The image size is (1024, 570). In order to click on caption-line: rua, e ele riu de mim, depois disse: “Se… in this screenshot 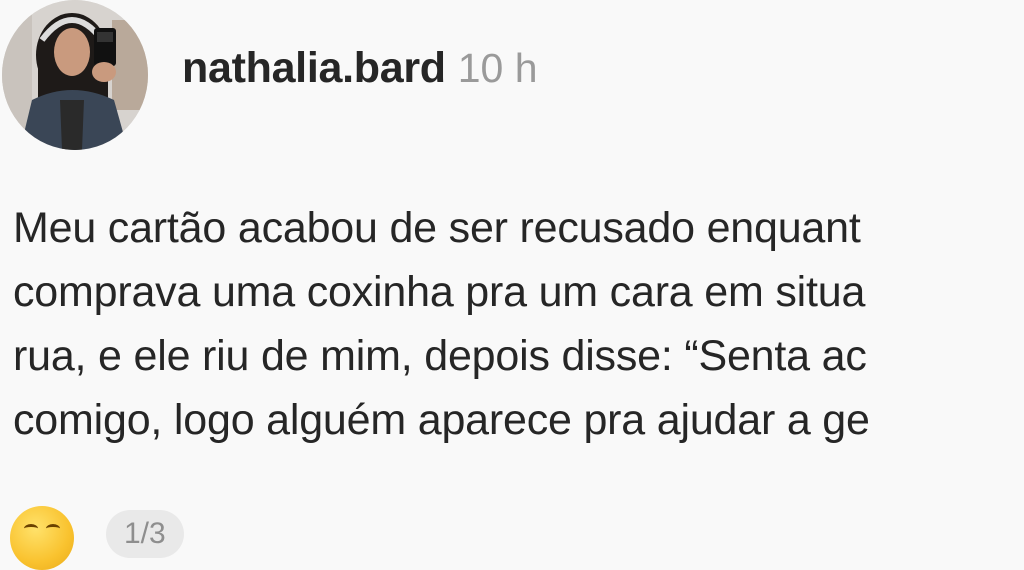, I will do `click(440, 356)`.